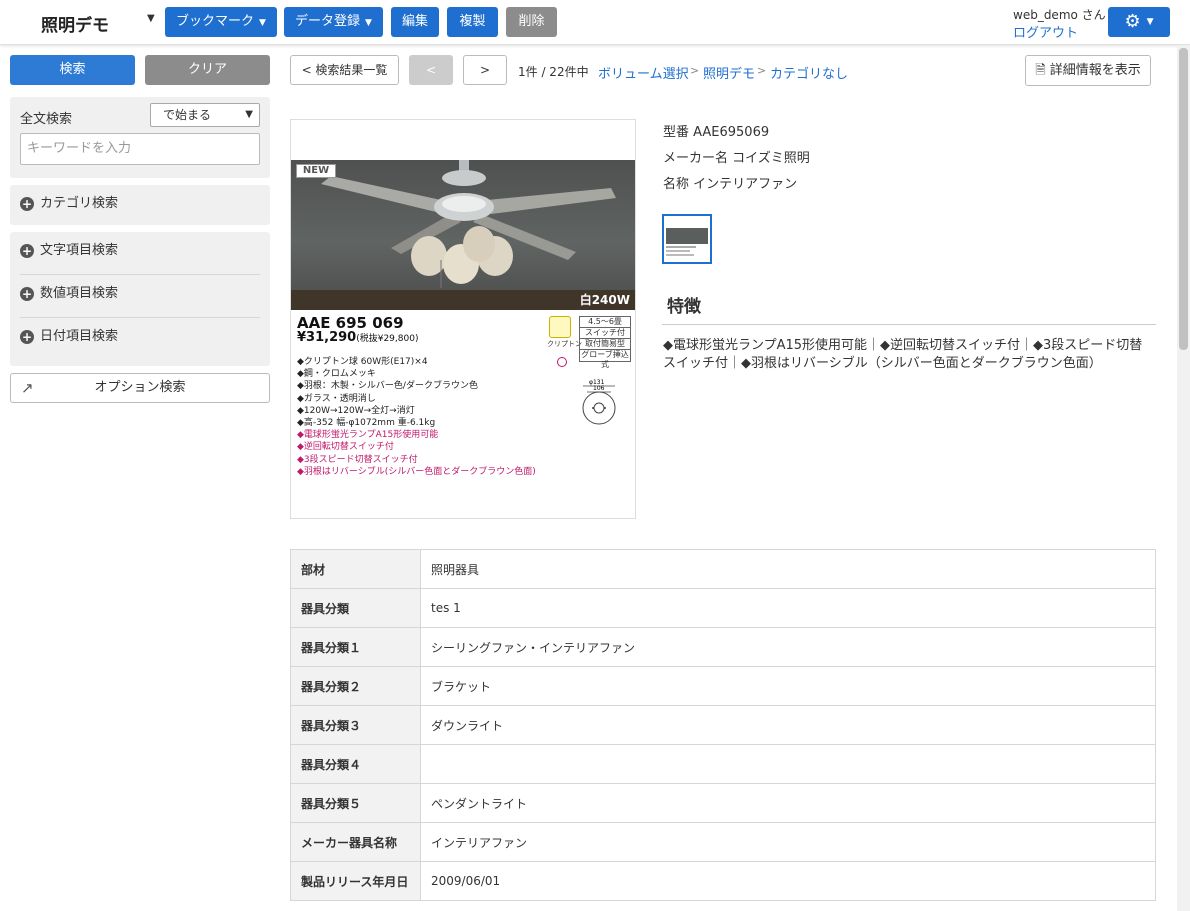  Describe the element at coordinates (357, 337) in the screenshot. I see `product-price: ¥31,290(税抜¥29,800)` at that location.